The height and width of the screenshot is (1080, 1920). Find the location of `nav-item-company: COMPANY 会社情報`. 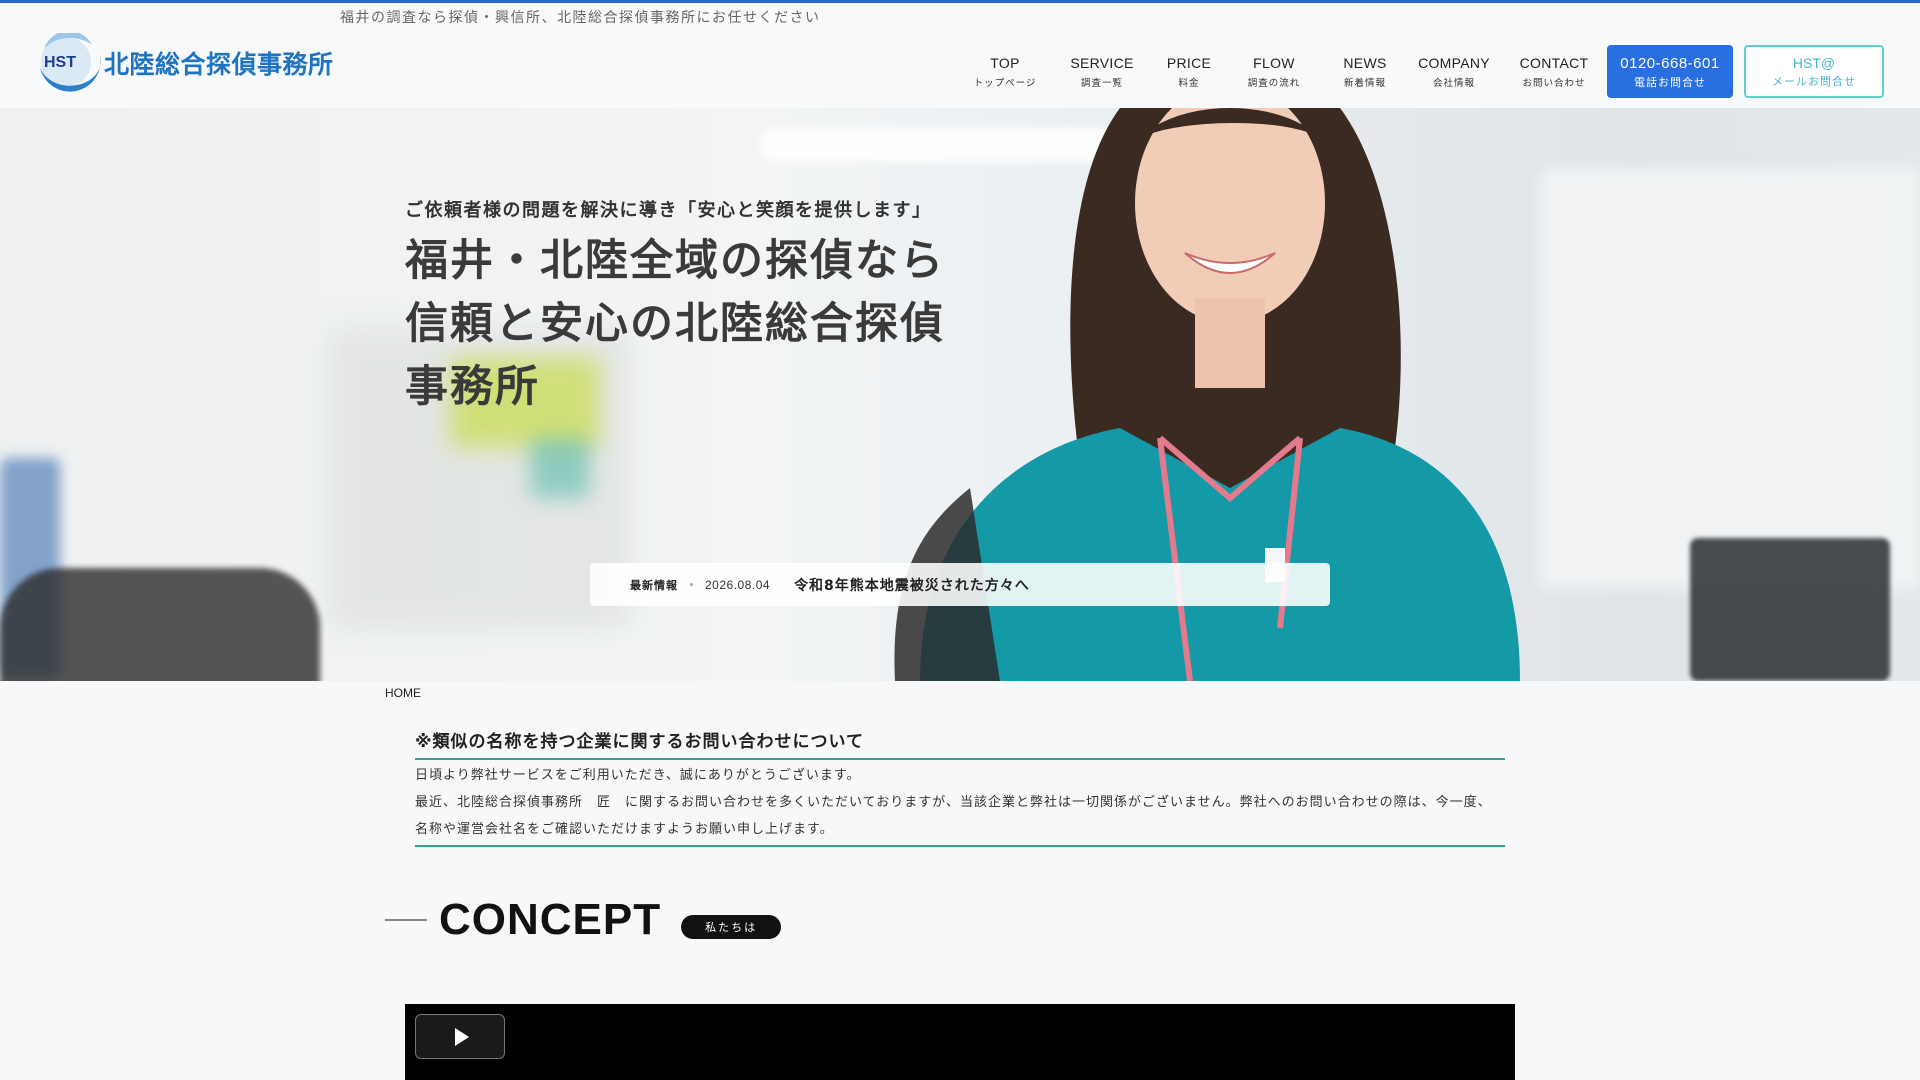

nav-item-company: COMPANY 会社情報 is located at coordinates (1454, 72).